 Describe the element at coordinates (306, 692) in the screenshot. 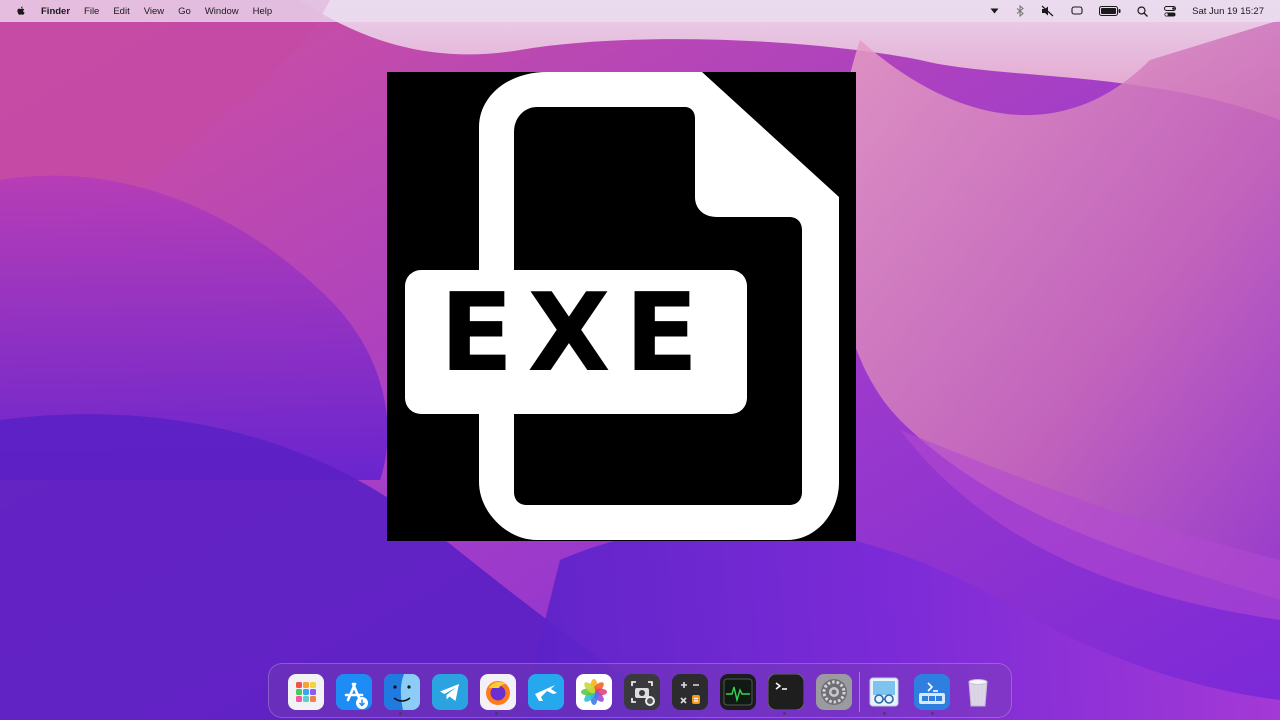

I see `launchpad-icon` at that location.